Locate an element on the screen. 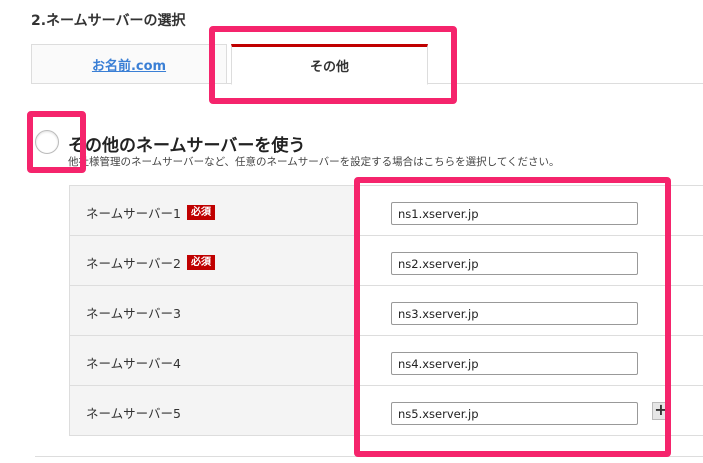 The width and height of the screenshot is (703, 463). nameserver4-input is located at coordinates (514, 363).